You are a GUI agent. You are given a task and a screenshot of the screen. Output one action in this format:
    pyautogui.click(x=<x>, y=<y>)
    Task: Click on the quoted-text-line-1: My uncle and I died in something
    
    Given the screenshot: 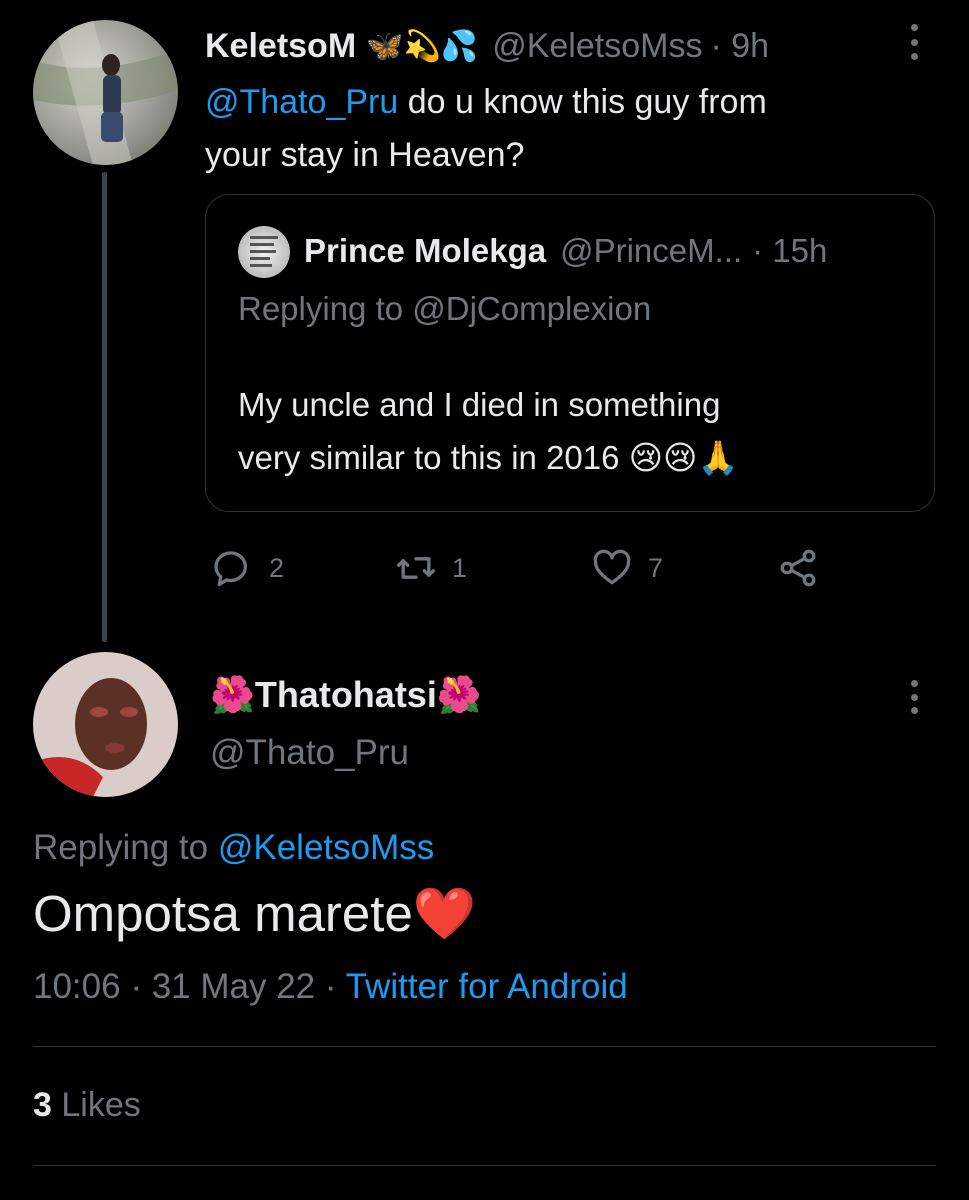 What is the action you would take?
    pyautogui.click(x=479, y=404)
    